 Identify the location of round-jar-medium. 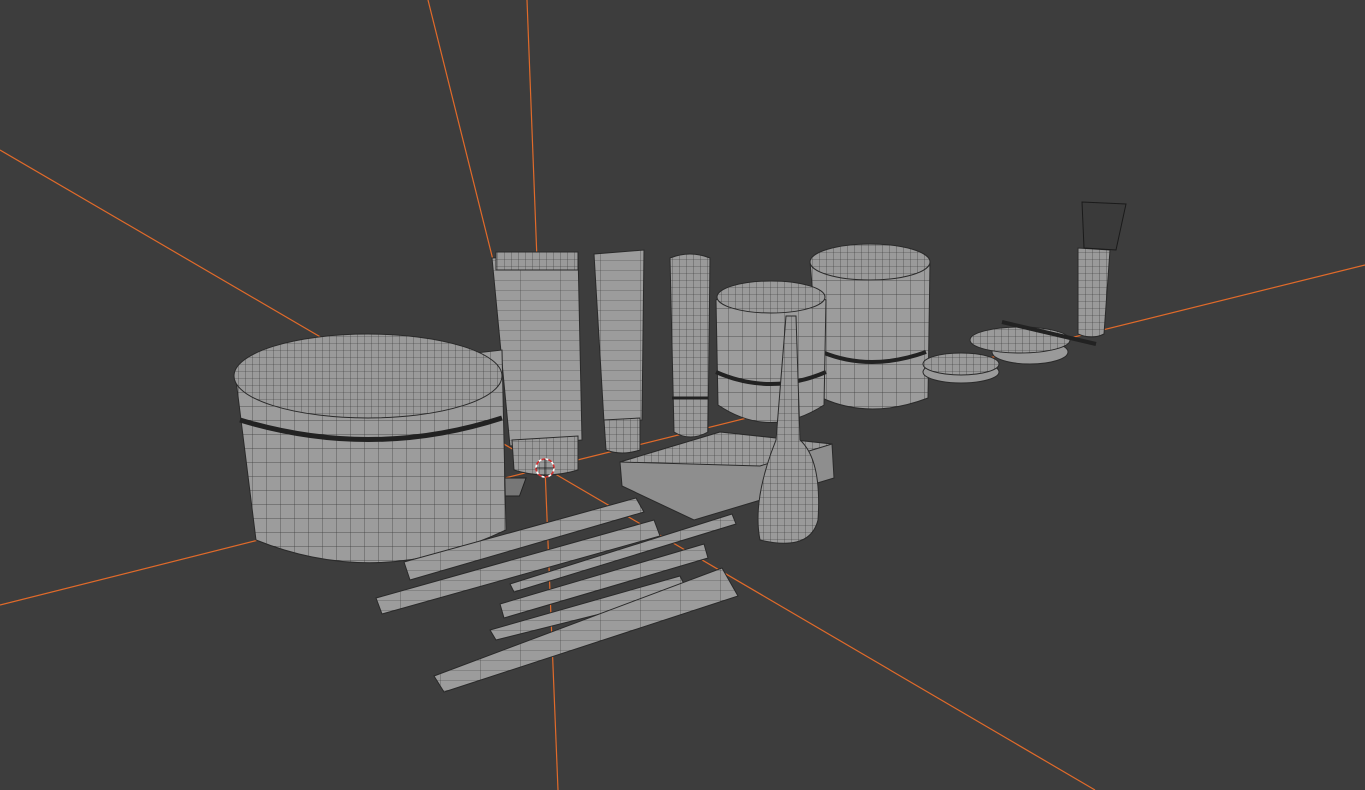
(771, 351).